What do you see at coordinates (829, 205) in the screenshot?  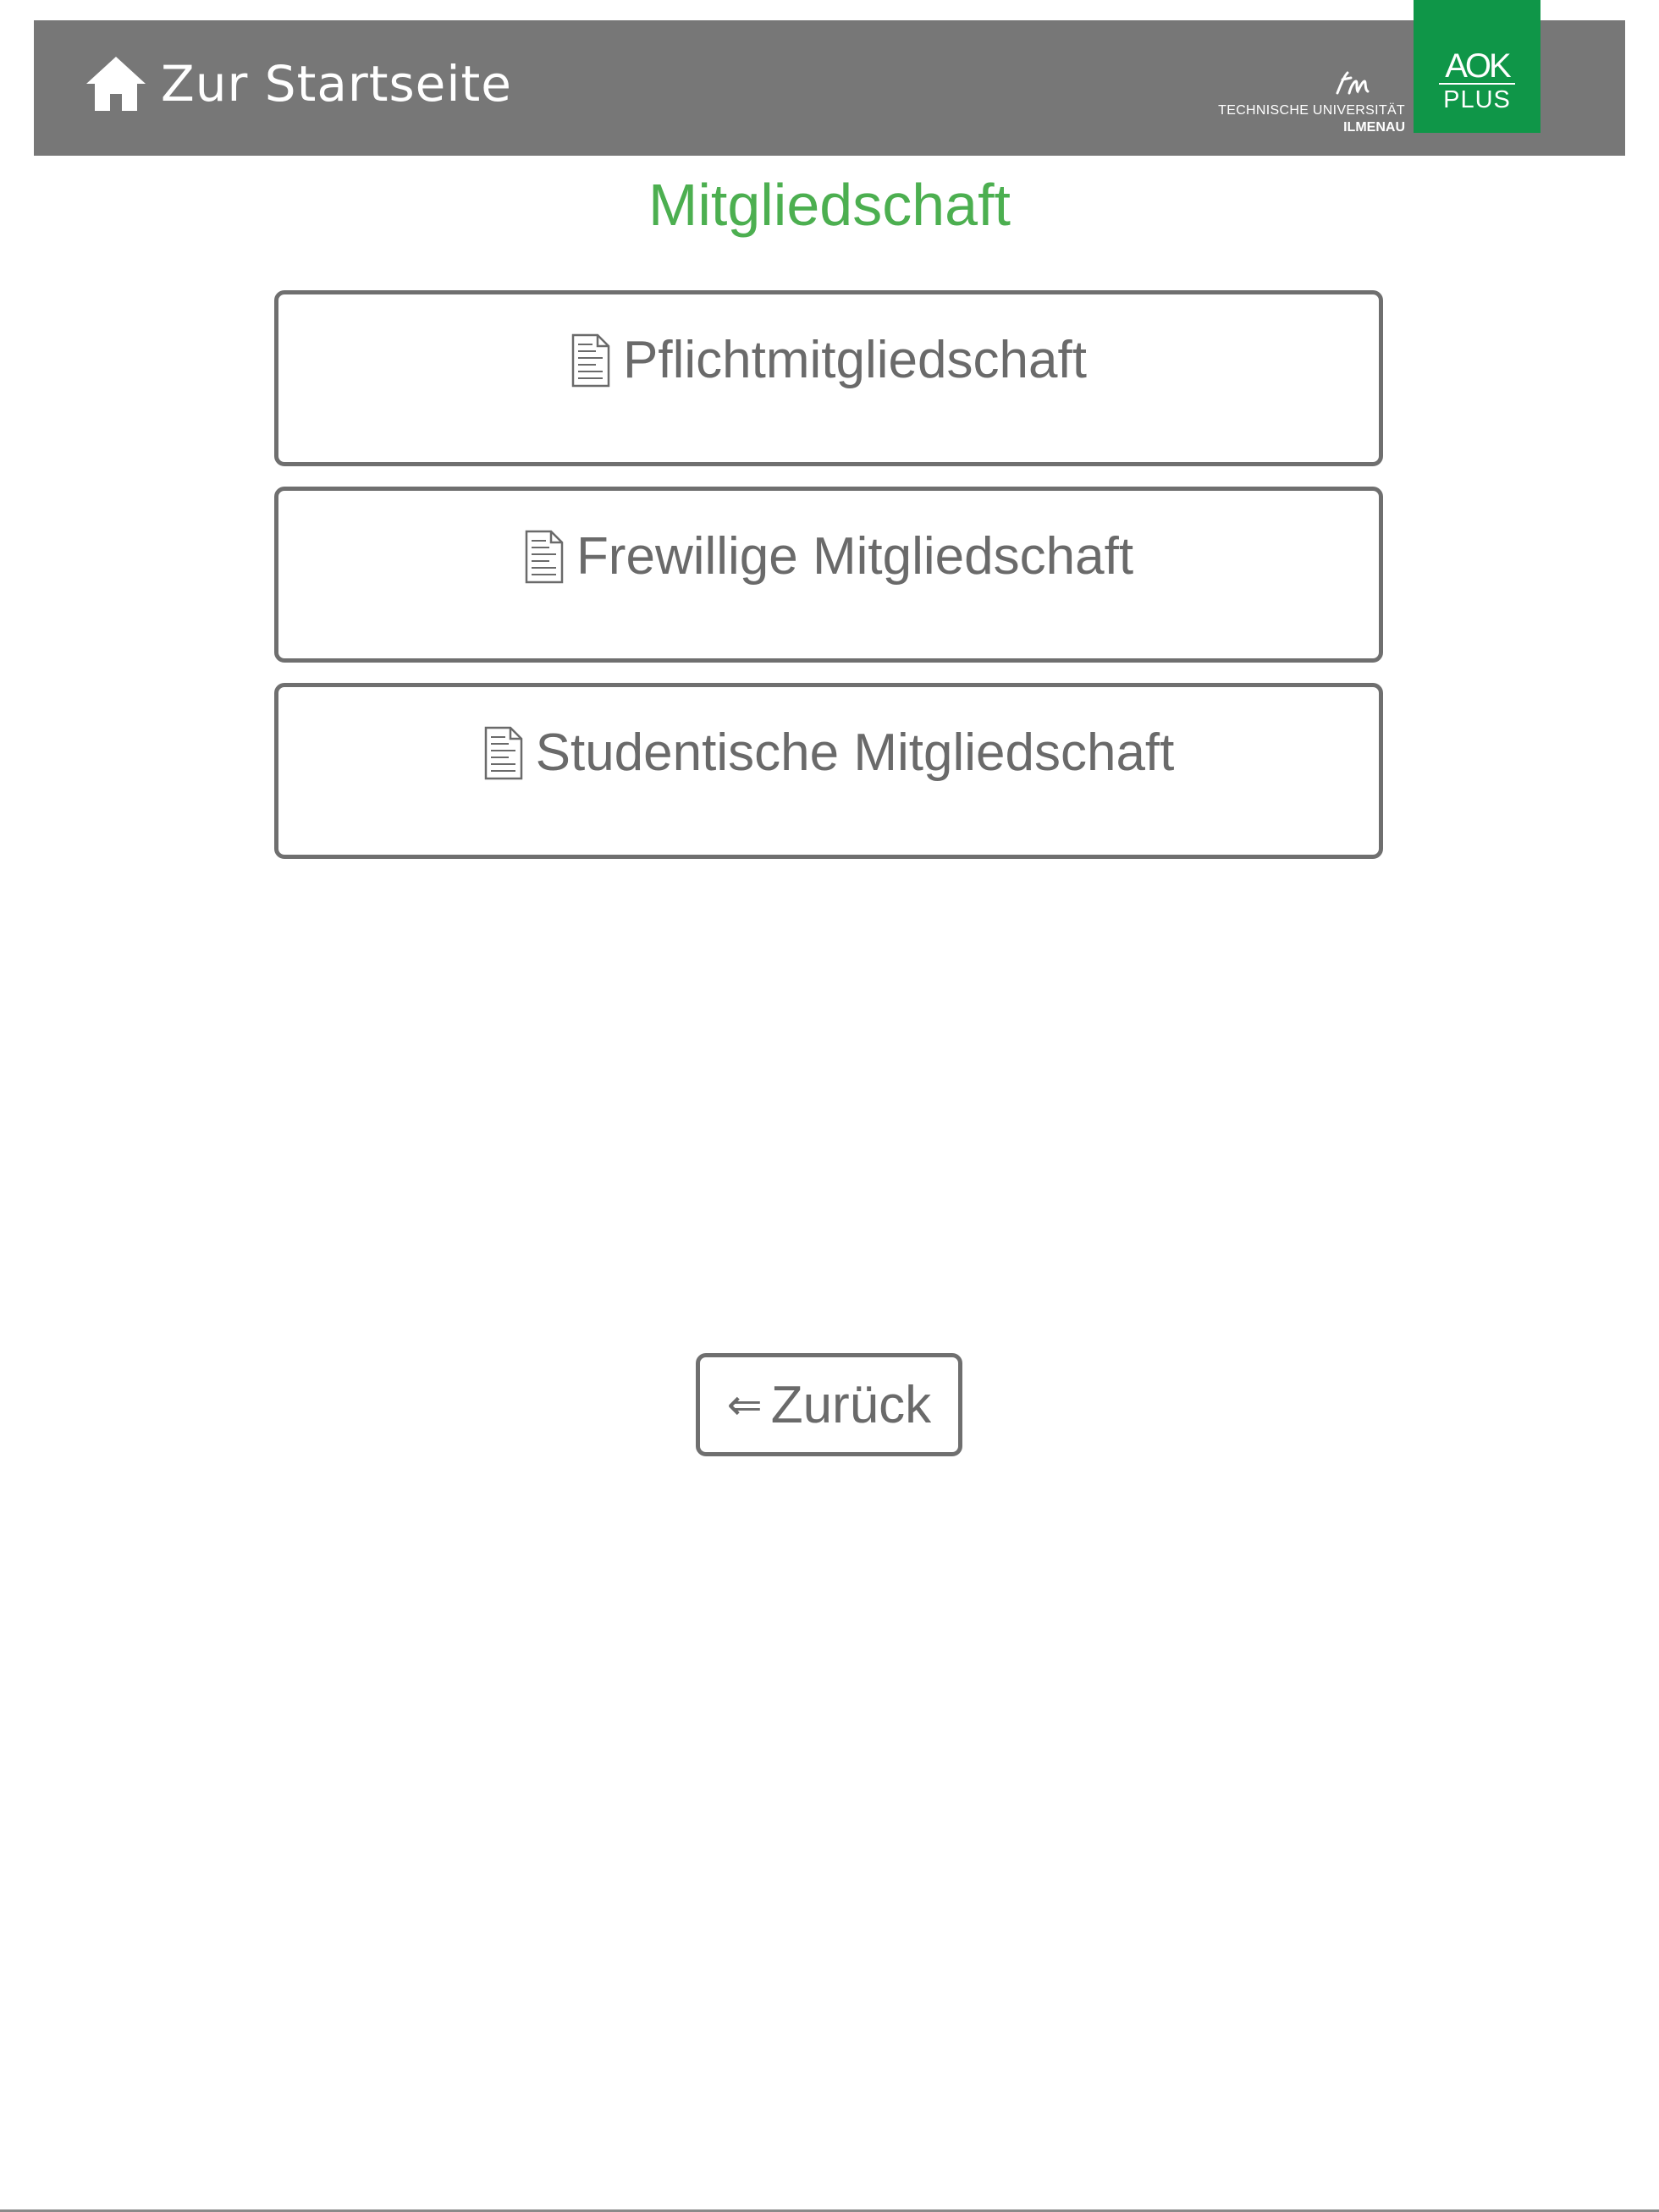 I see `page-title: Mitgliedschaft` at bounding box center [829, 205].